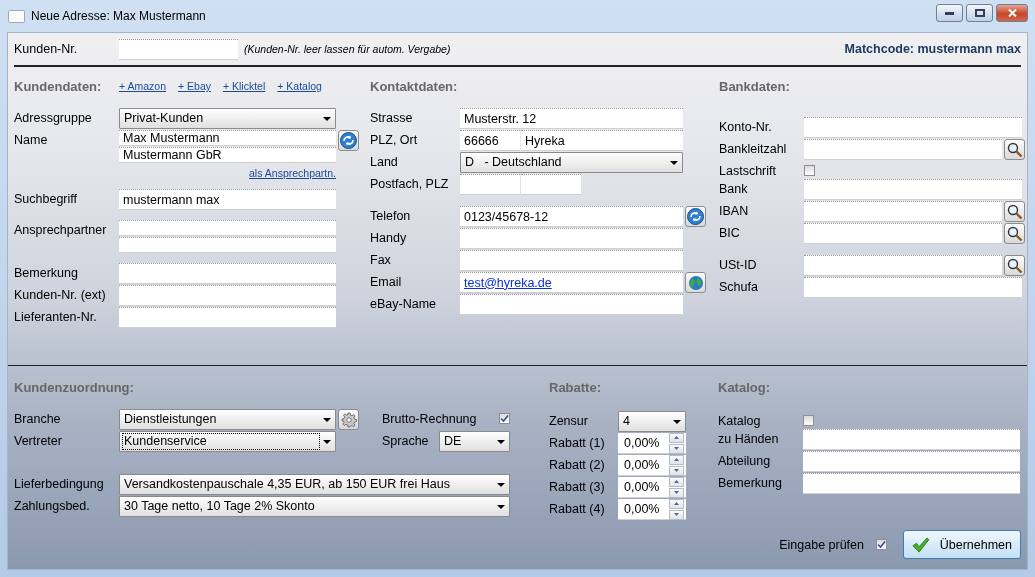 This screenshot has width=1035, height=577. What do you see at coordinates (61, 229) in the screenshot?
I see `field-label: Ansprechpartner` at bounding box center [61, 229].